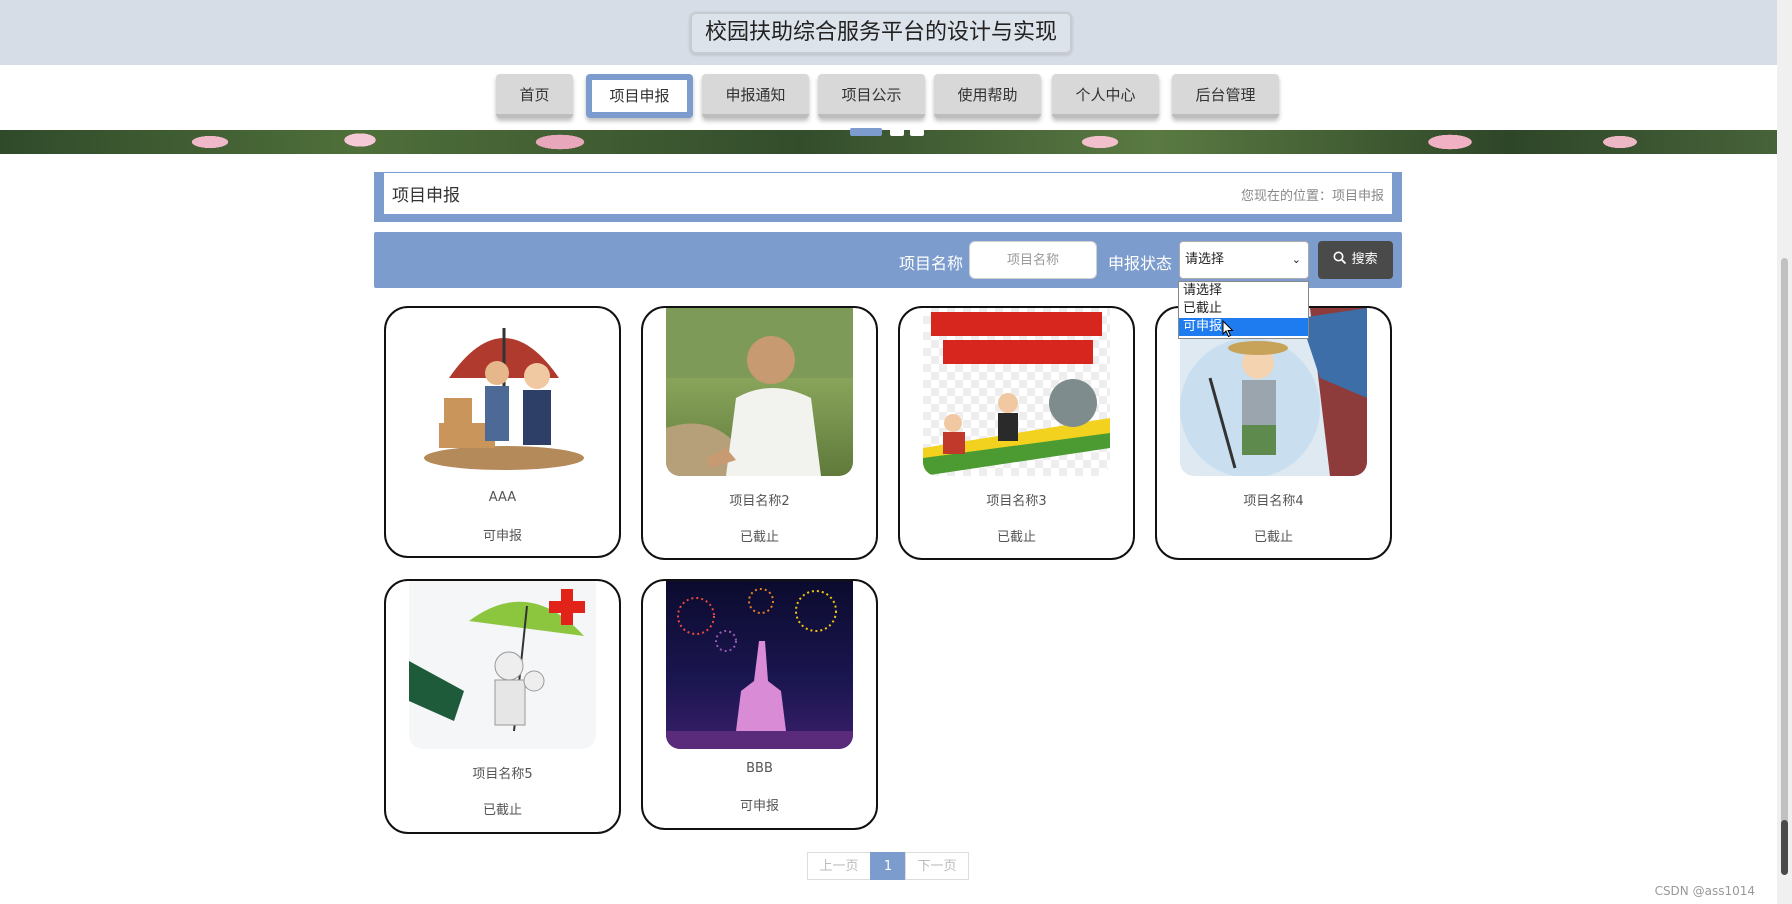 The height and width of the screenshot is (904, 1792). I want to click on search-button: 搜索, so click(1355, 260).